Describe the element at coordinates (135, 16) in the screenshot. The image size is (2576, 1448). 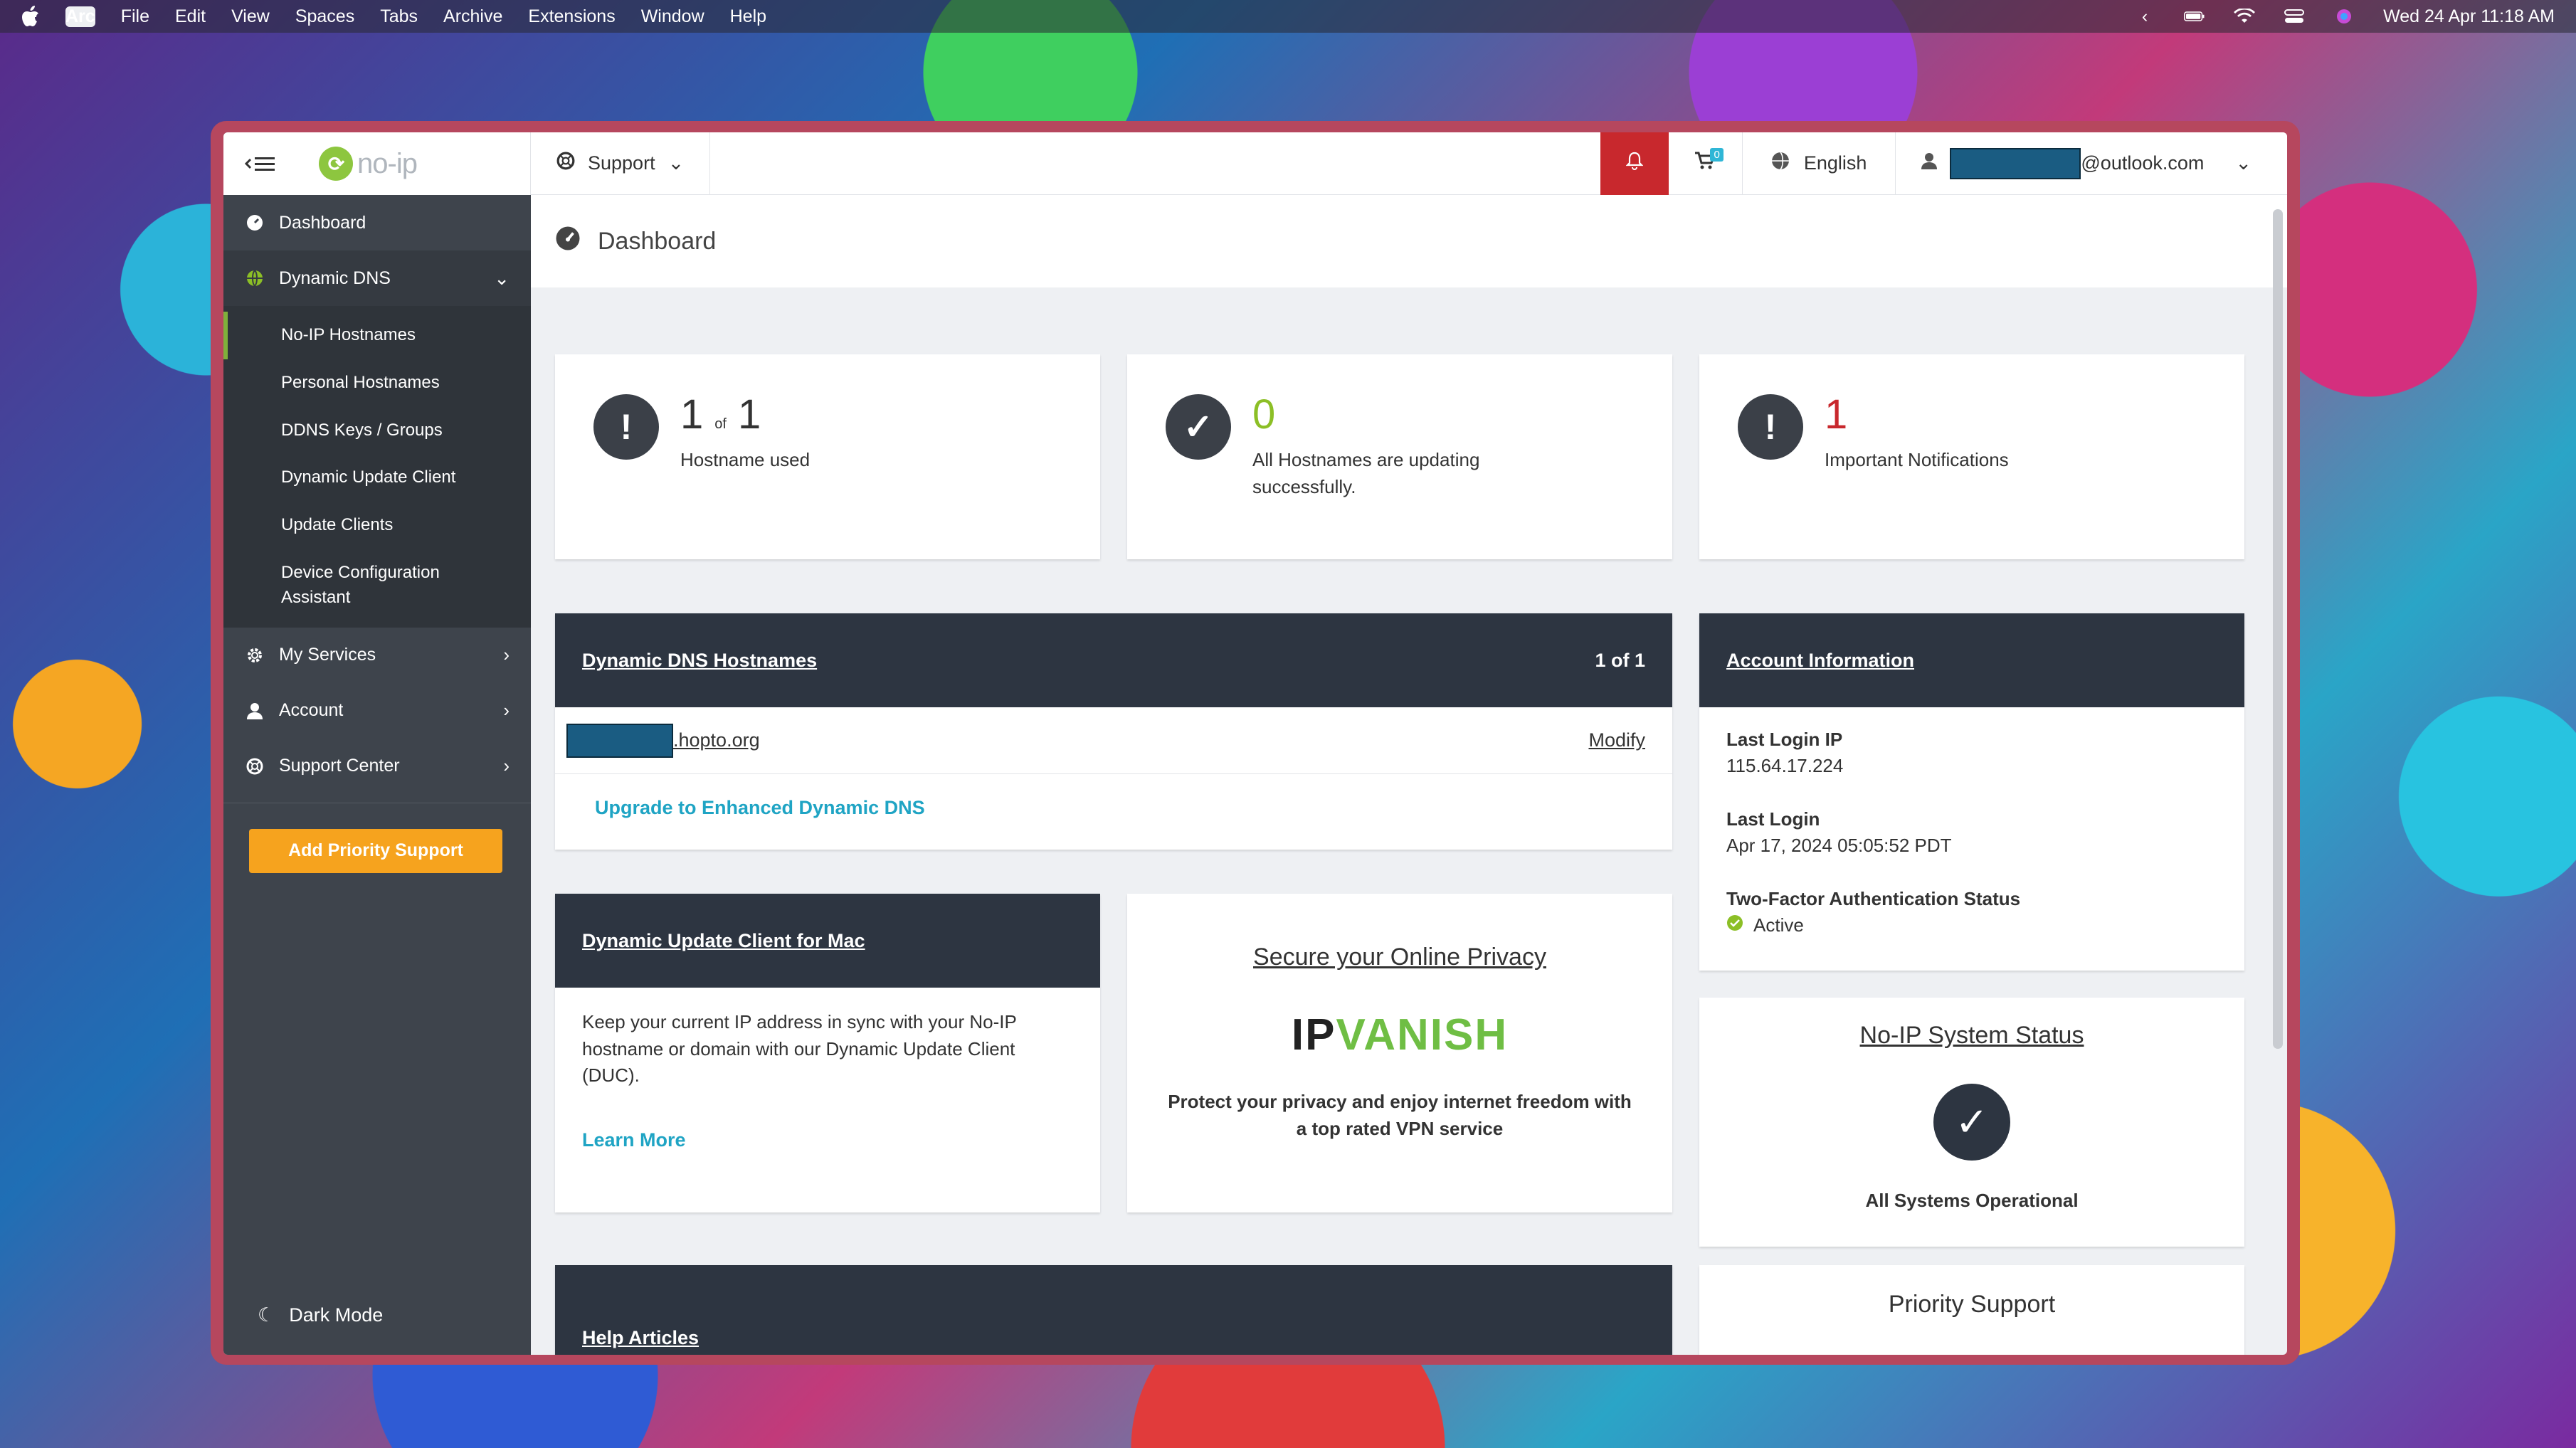
I see `menu-file: File` at that location.